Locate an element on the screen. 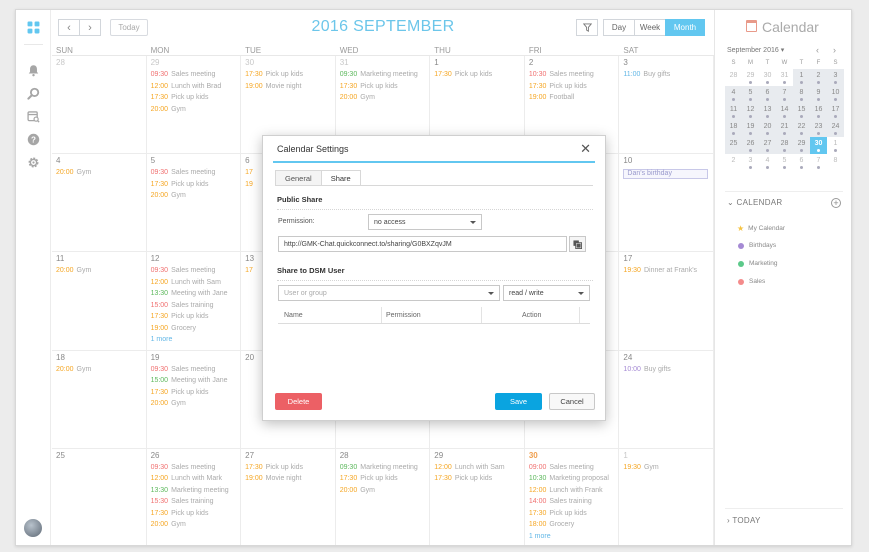 The width and height of the screenshot is (869, 552). mini-day: 26 is located at coordinates (750, 145).